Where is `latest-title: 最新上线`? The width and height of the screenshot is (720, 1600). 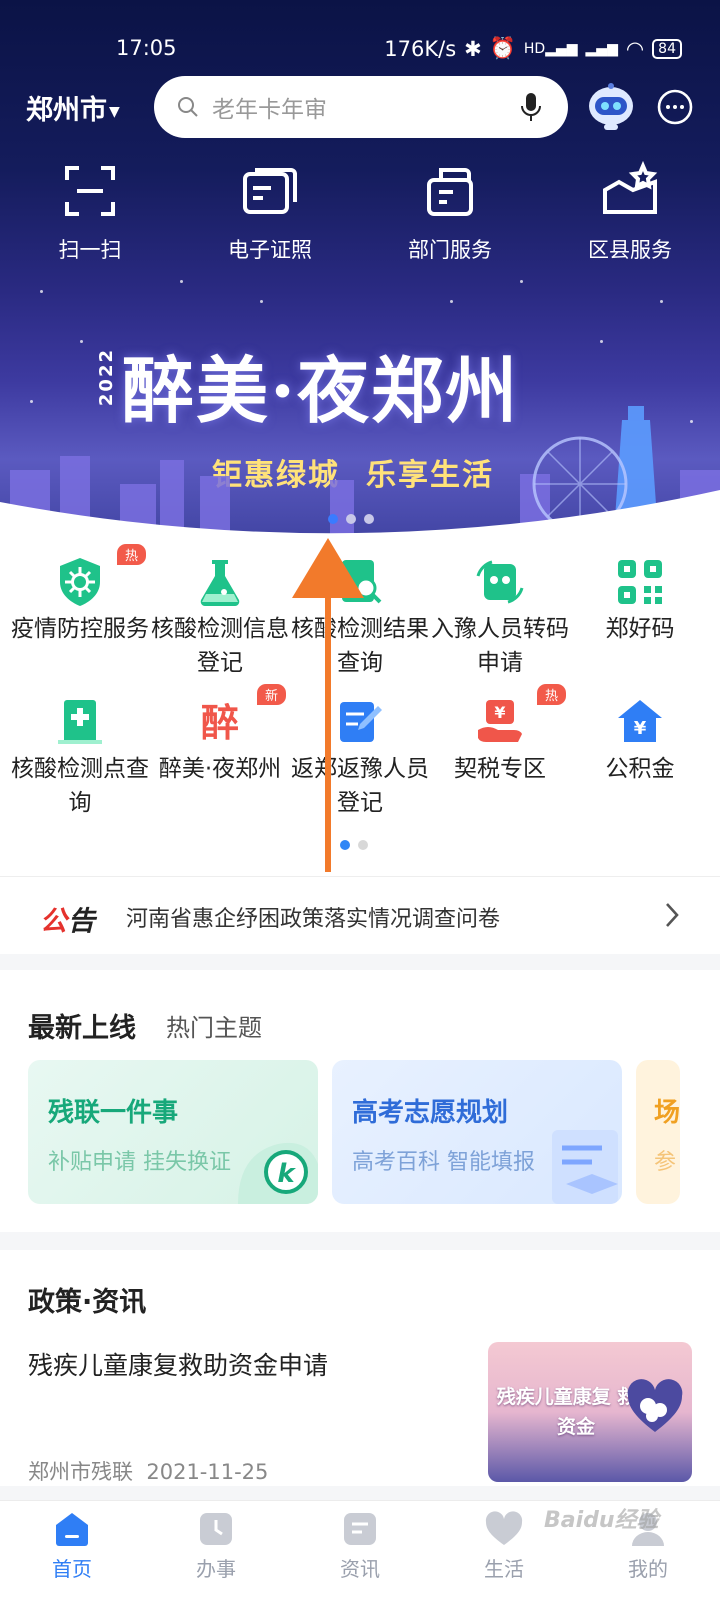 latest-title: 最新上线 is located at coordinates (82, 1025).